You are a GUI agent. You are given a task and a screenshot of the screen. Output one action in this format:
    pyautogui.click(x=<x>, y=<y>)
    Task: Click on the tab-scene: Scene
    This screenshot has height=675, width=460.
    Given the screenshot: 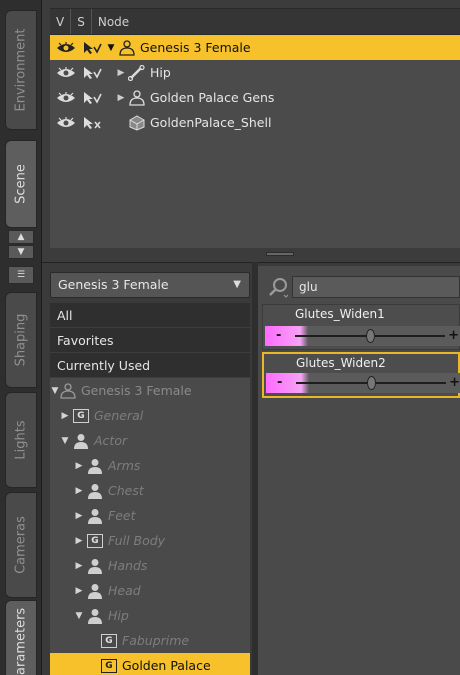 What is the action you would take?
    pyautogui.click(x=21, y=184)
    